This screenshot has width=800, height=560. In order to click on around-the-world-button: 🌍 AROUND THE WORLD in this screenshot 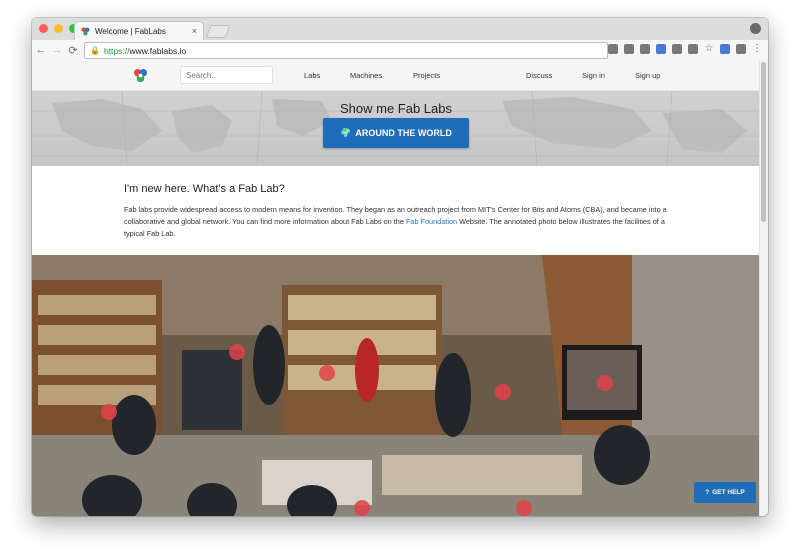, I will do `click(396, 133)`.